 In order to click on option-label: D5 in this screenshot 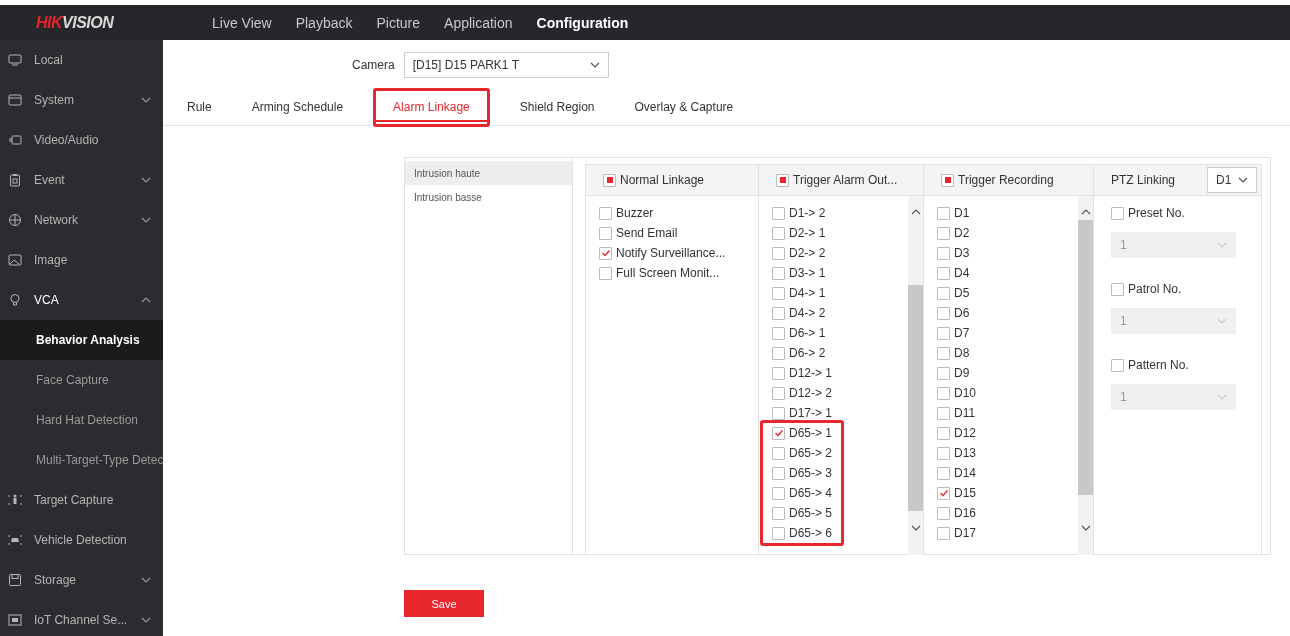, I will do `click(962, 293)`.